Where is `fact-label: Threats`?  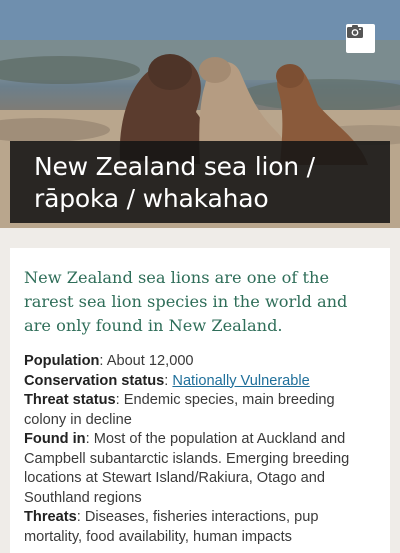 fact-label: Threats is located at coordinates (50, 517).